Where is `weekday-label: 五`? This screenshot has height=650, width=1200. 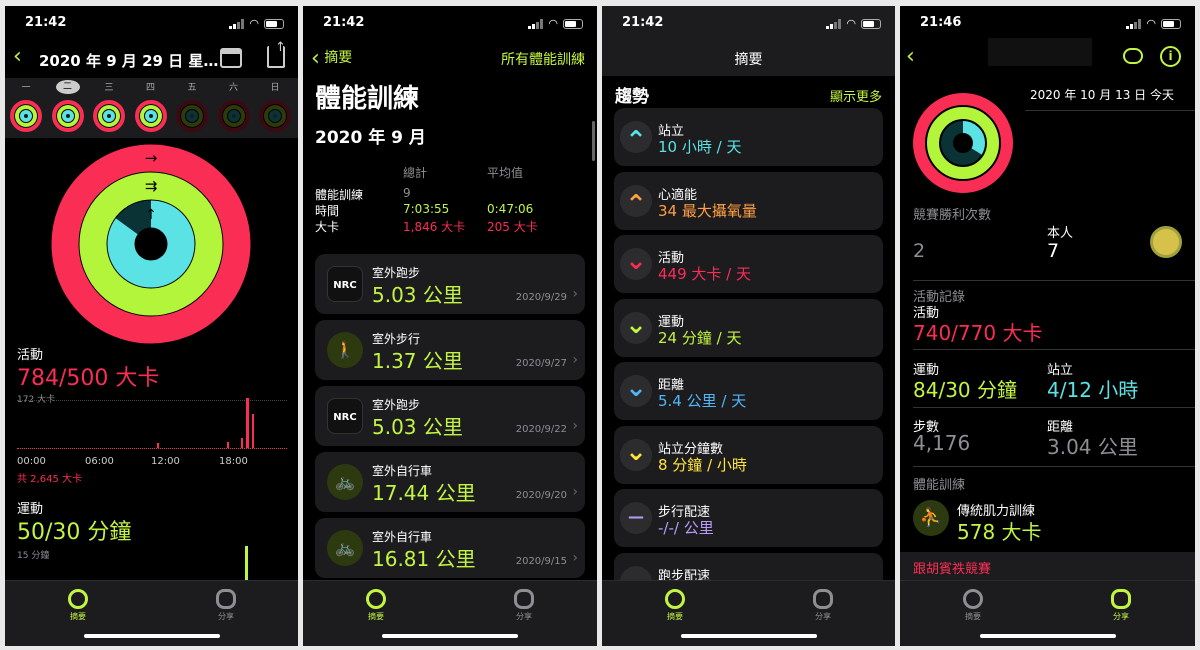 weekday-label: 五 is located at coordinates (192, 88).